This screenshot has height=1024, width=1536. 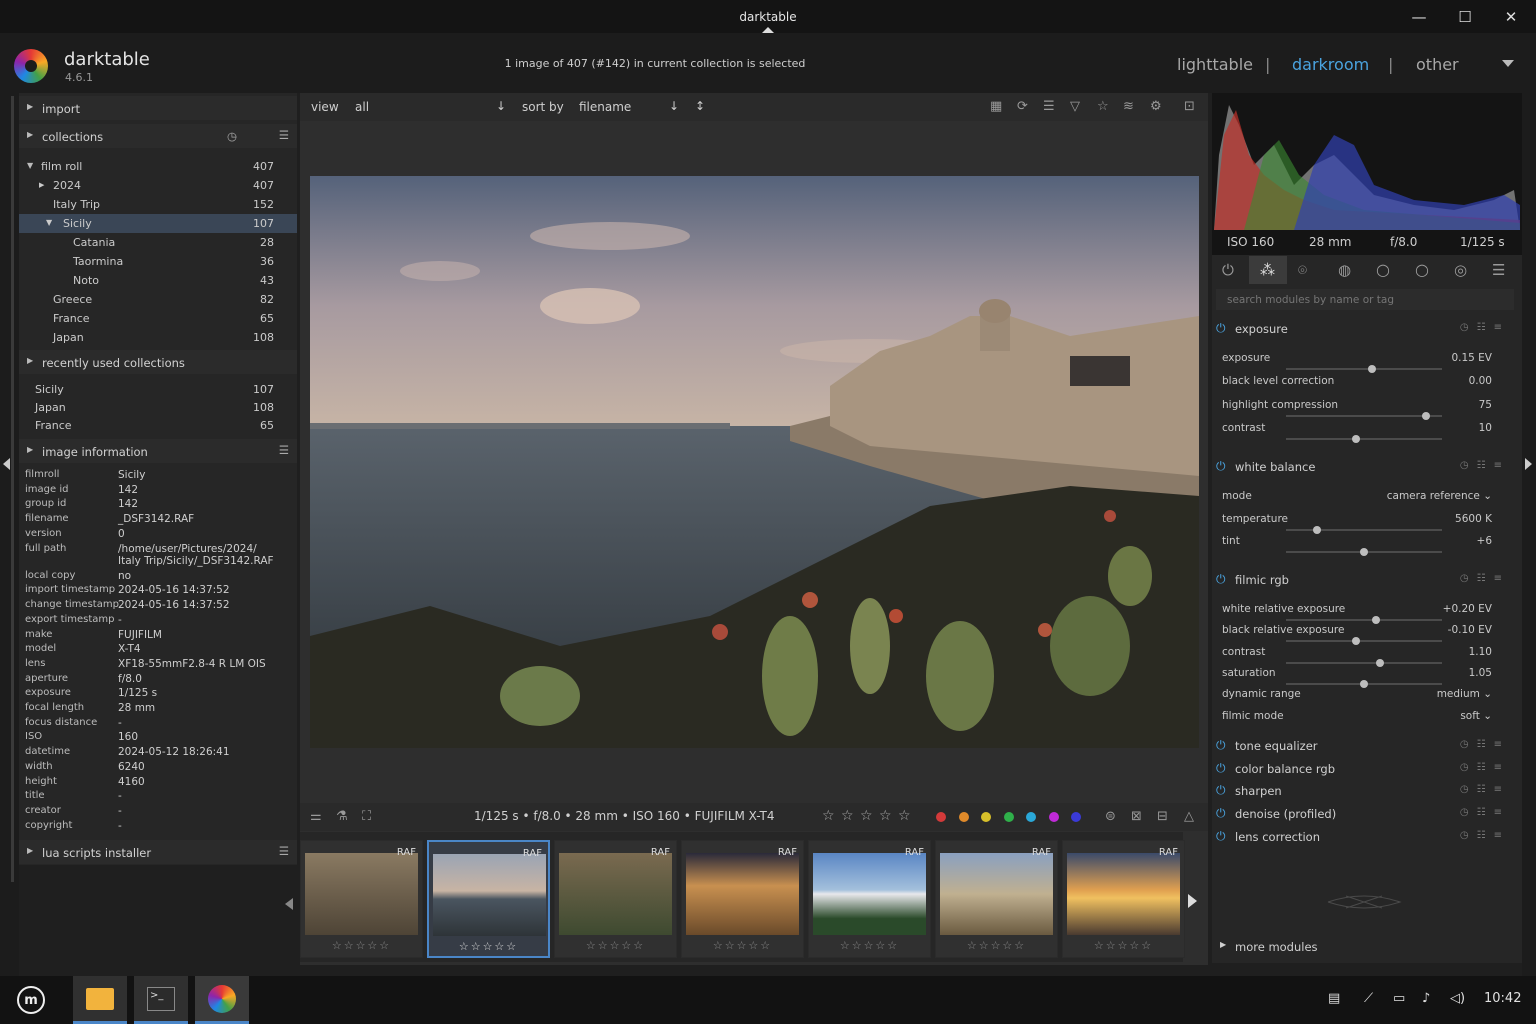 What do you see at coordinates (362, 107) in the screenshot?
I see `view-filter-dropdown: all` at bounding box center [362, 107].